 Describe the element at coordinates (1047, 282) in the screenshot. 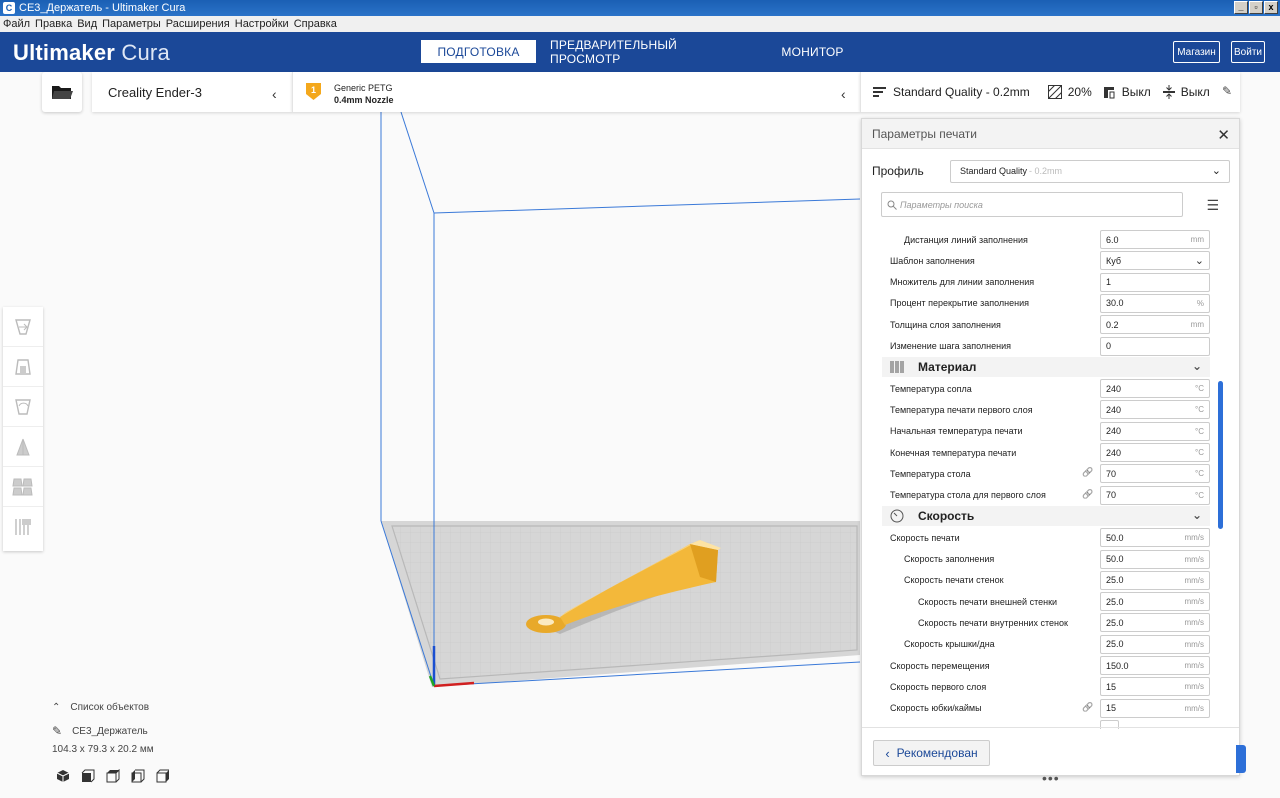

I see `setting-row: Множитель для линии заполнения 1` at that location.